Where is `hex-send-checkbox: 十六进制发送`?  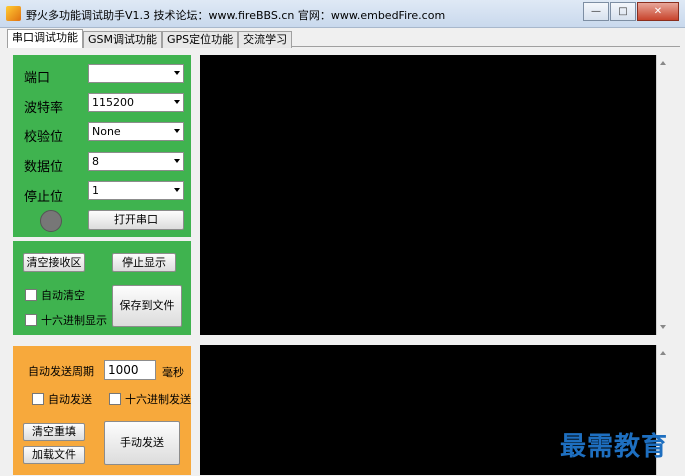 hex-send-checkbox: 十六进制发送 is located at coordinates (150, 399).